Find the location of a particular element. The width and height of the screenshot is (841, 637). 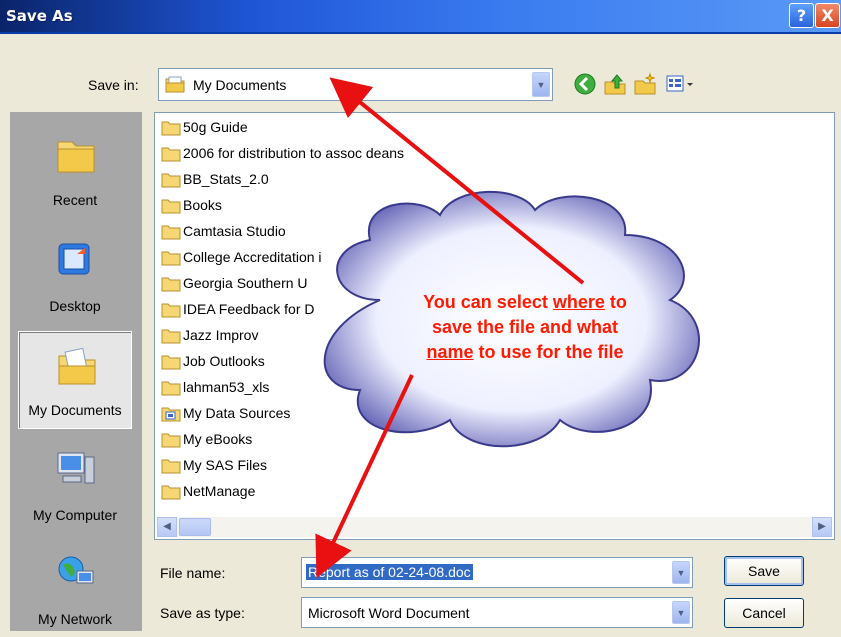

title-bar: Save As ? X is located at coordinates (420, 17).